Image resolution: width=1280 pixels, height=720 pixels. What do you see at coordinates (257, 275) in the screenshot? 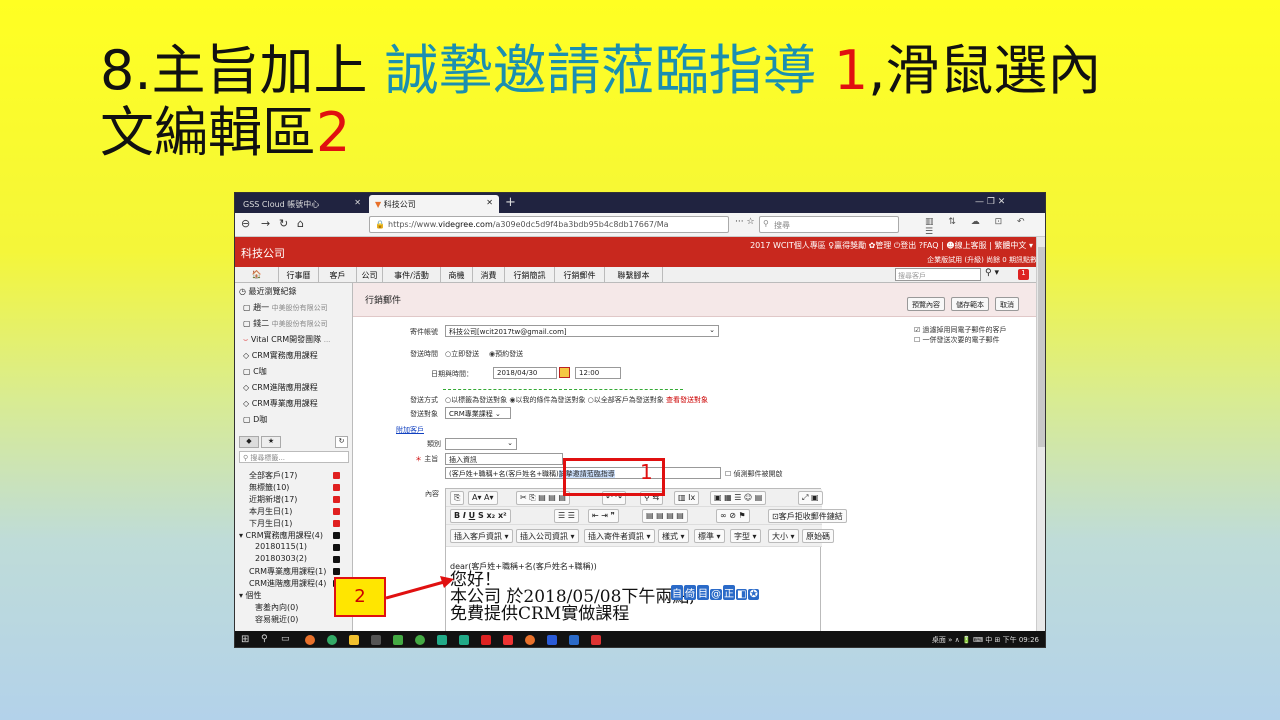
I see `menu-home: 🏠` at bounding box center [257, 275].